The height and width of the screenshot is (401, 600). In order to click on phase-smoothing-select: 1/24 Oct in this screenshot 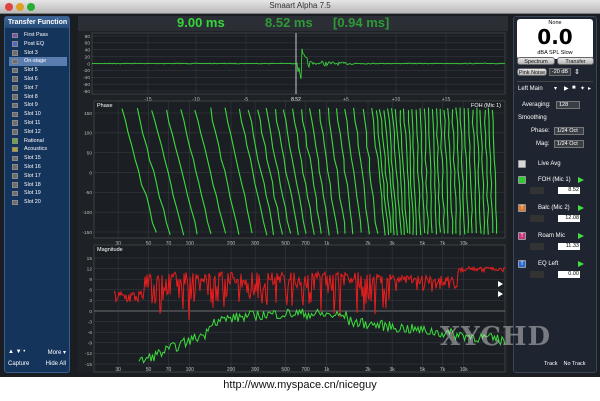, I will do `click(569, 131)`.